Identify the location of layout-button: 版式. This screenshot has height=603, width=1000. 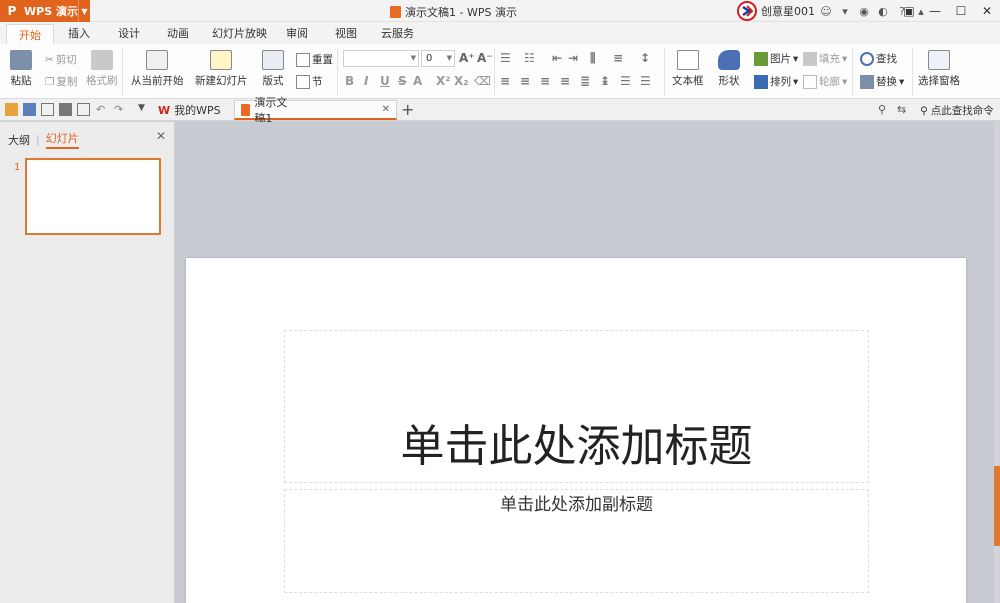
(273, 69).